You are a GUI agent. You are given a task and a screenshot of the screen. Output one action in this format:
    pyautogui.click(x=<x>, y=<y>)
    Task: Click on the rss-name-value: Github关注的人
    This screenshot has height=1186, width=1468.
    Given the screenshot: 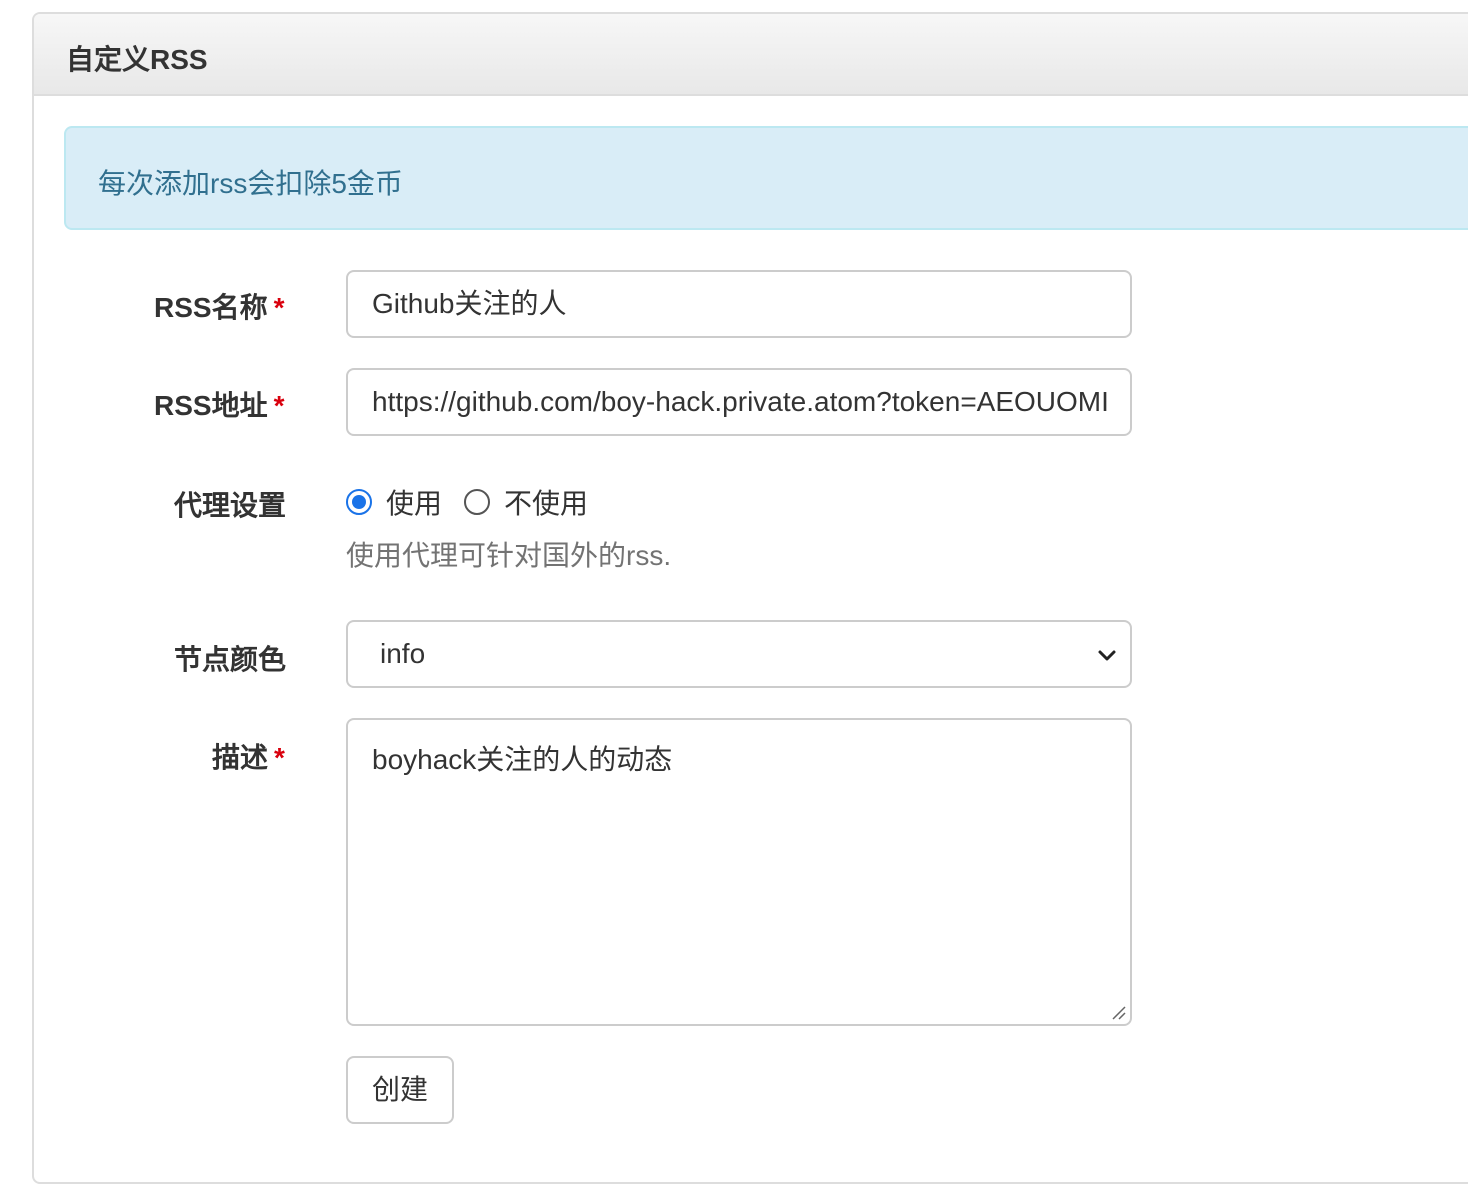 What is the action you would take?
    pyautogui.click(x=469, y=303)
    